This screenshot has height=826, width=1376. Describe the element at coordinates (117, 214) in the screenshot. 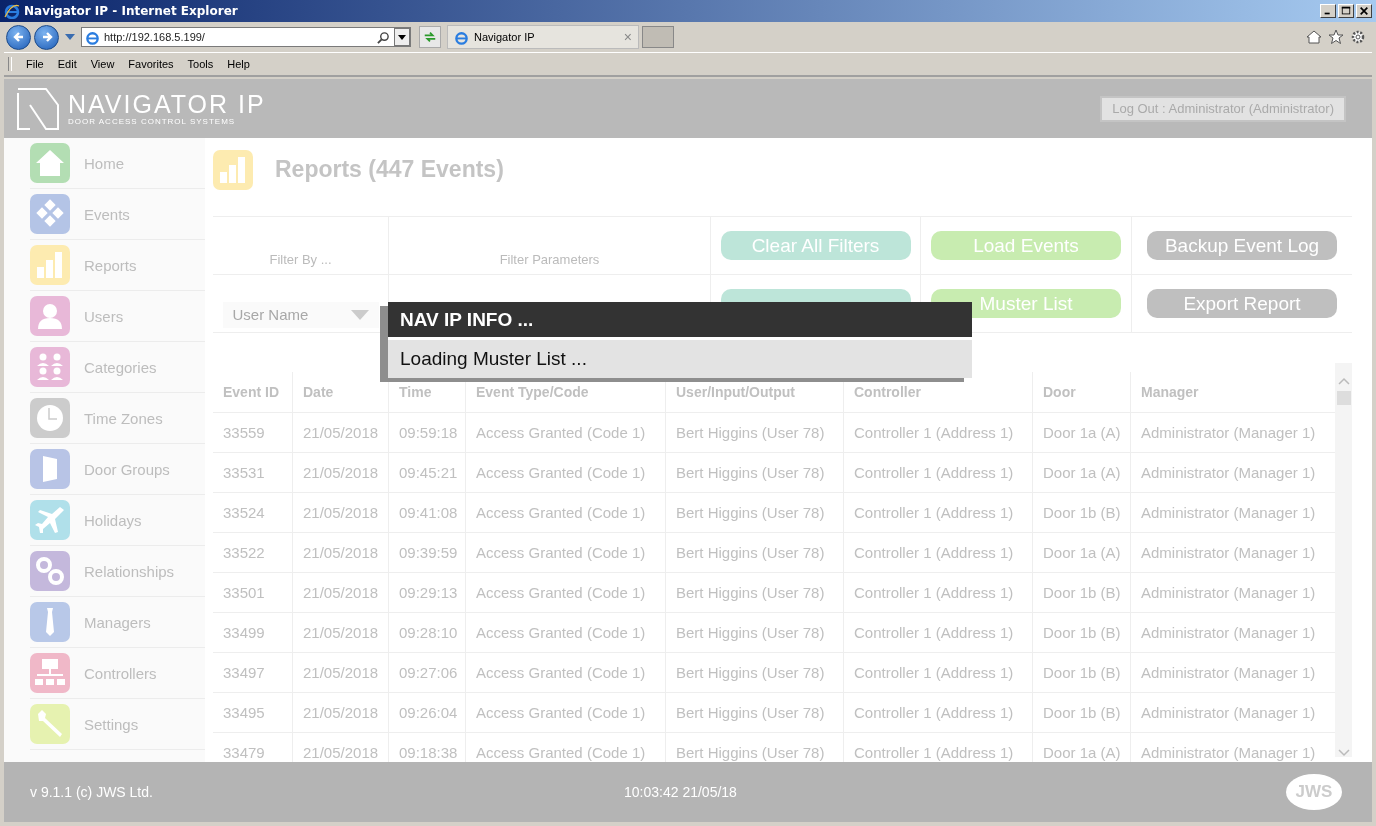

I see `sidebar-item: Events` at that location.